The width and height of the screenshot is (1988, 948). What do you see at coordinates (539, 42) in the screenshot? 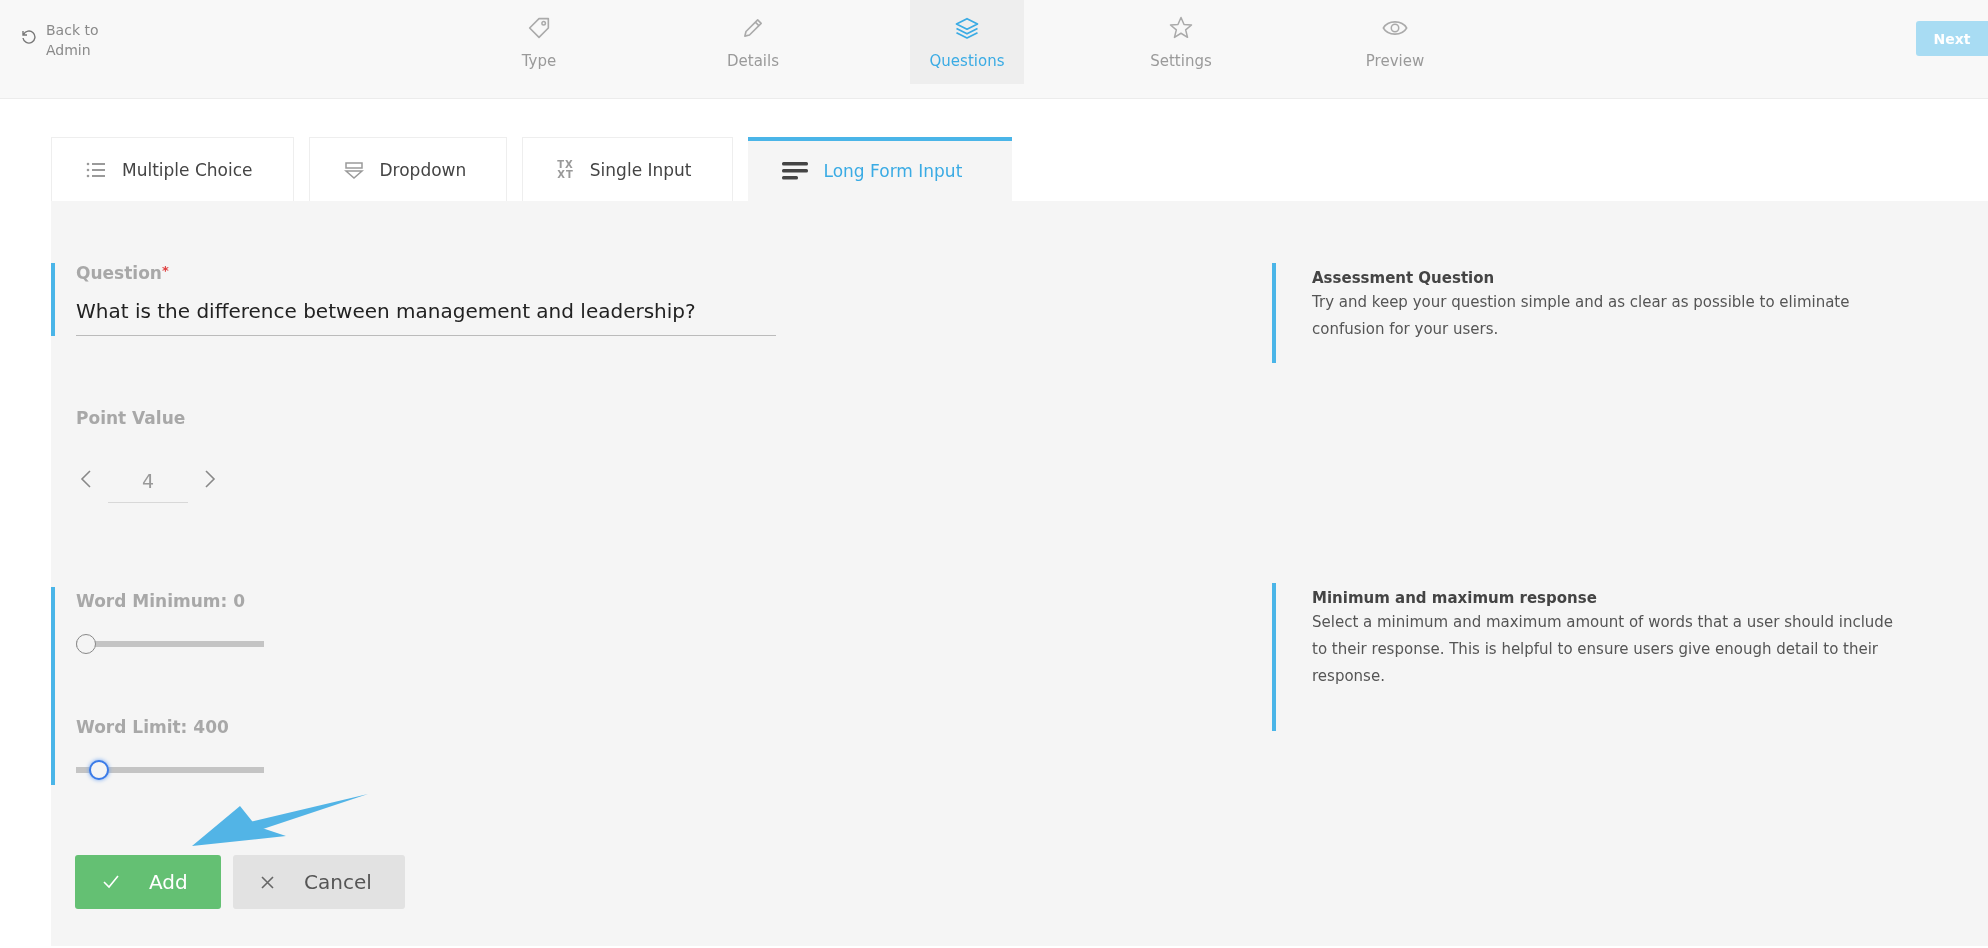
I see `step-tab: Type` at bounding box center [539, 42].